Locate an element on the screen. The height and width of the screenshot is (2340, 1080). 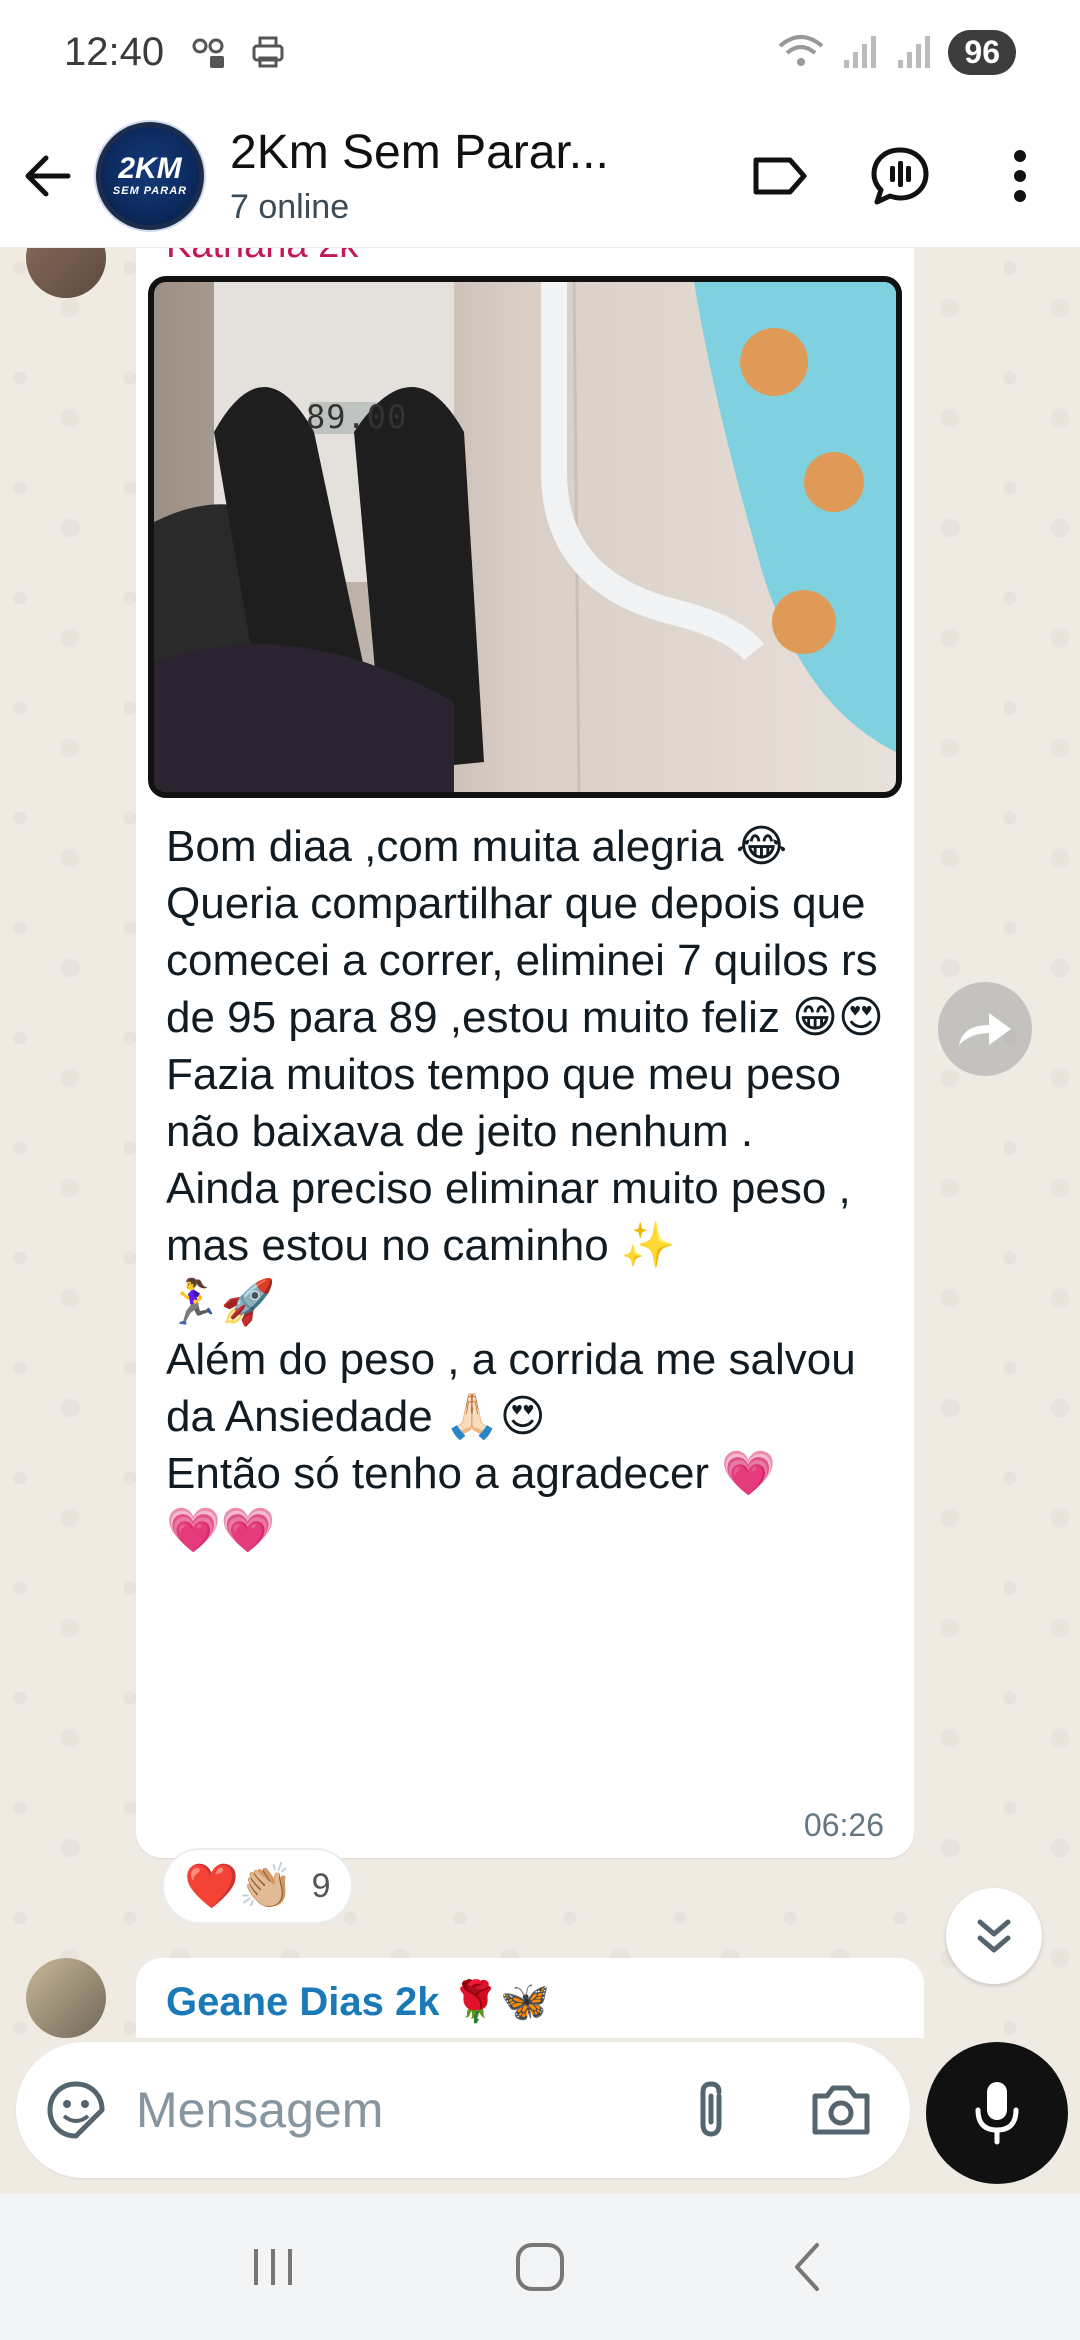
message-input is located at coordinates (391, 2110).